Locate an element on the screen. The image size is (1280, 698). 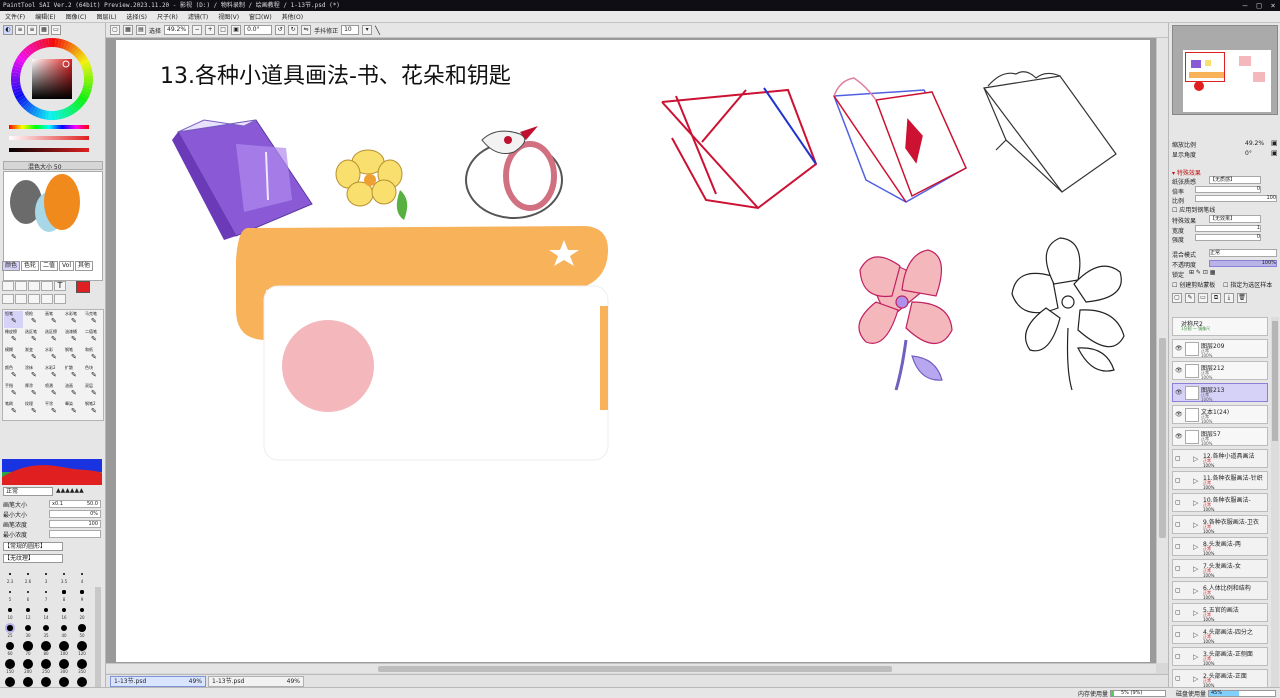
rotation-field: 0.0° is located at coordinates (258, 30).